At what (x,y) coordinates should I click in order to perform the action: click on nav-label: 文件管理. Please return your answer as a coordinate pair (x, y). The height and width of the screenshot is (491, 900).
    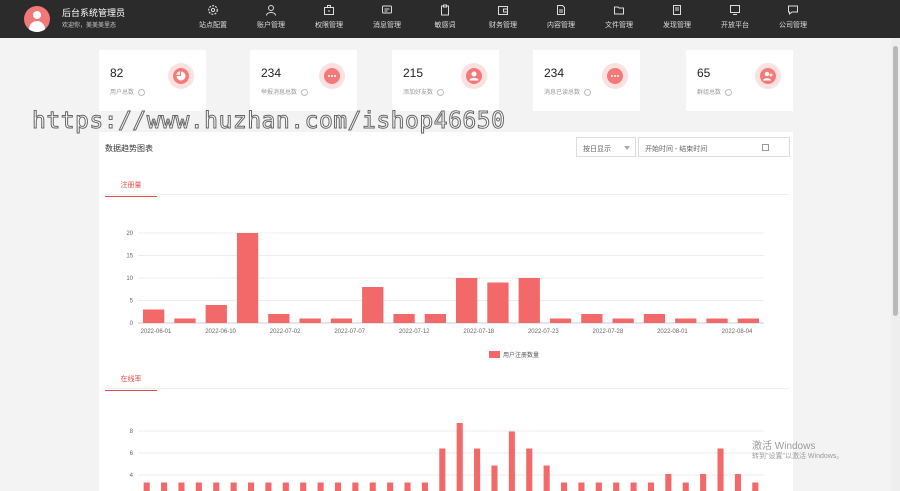
    Looking at the image, I should click on (619, 25).